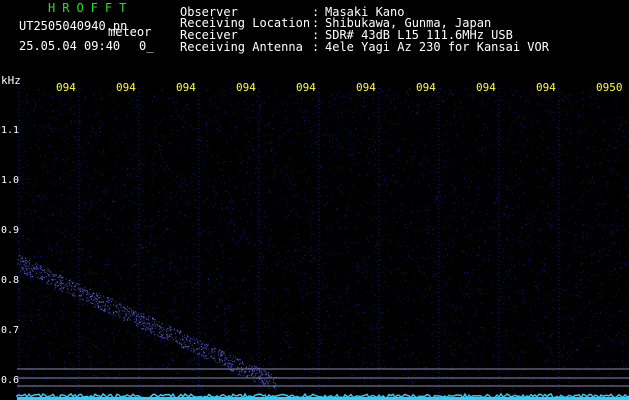 The height and width of the screenshot is (400, 629). Describe the element at coordinates (10, 130) in the screenshot. I see `frequency-tick-label: 1.1` at that location.